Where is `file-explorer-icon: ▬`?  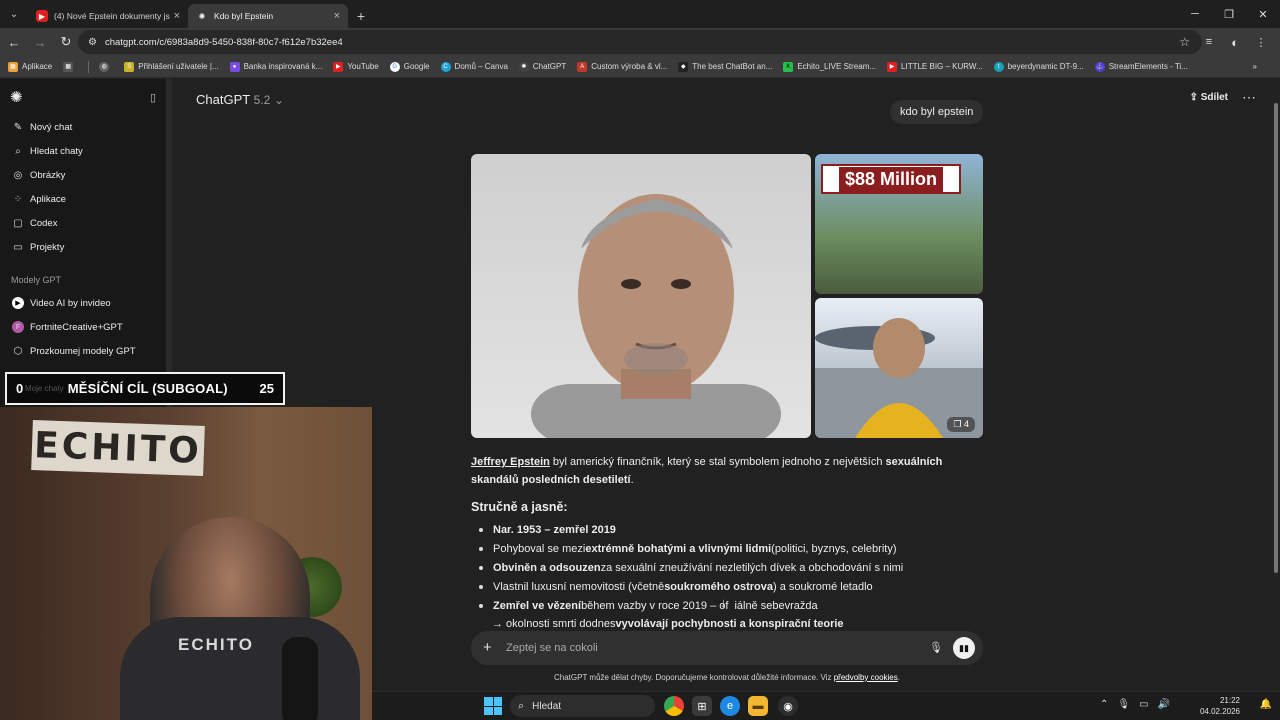 file-explorer-icon: ▬ is located at coordinates (758, 706).